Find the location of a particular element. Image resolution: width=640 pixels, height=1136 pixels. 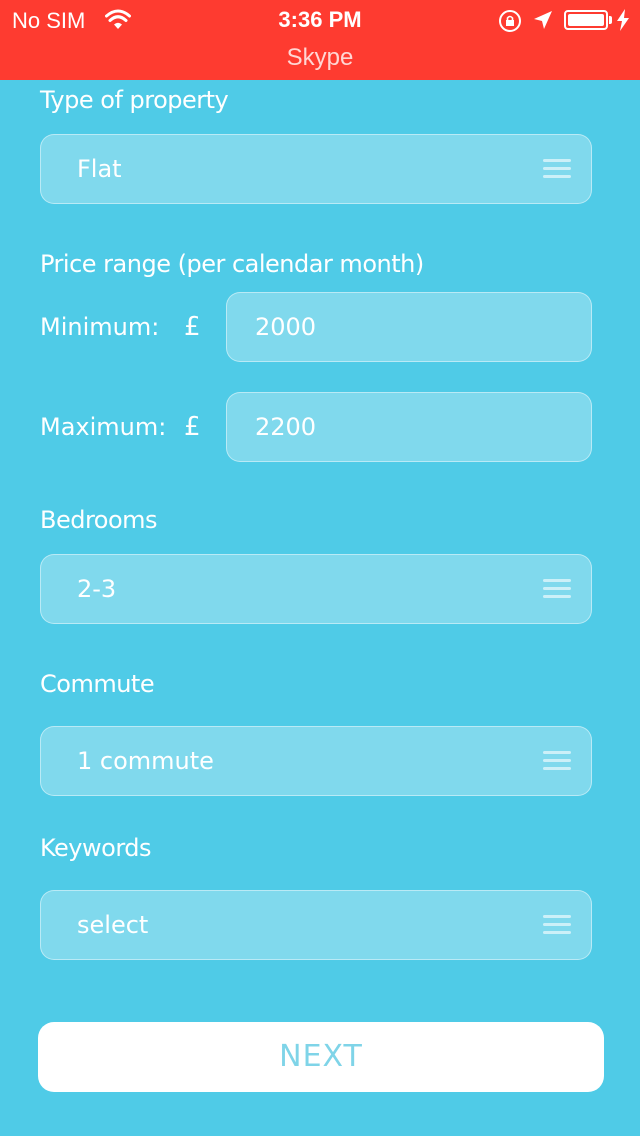

maximum-price-input: 2200 is located at coordinates (409, 427).